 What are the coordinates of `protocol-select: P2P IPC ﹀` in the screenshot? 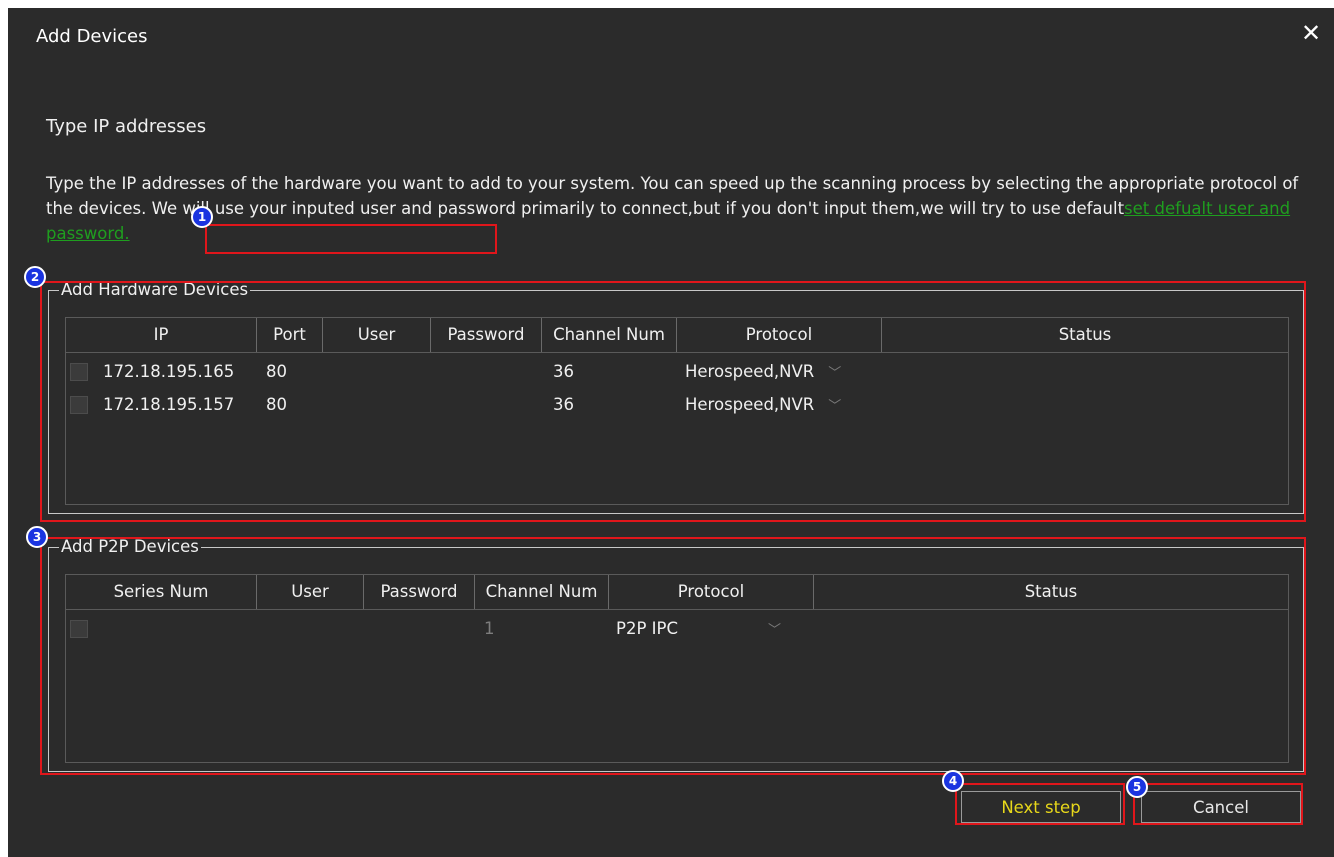 It's located at (698, 629).